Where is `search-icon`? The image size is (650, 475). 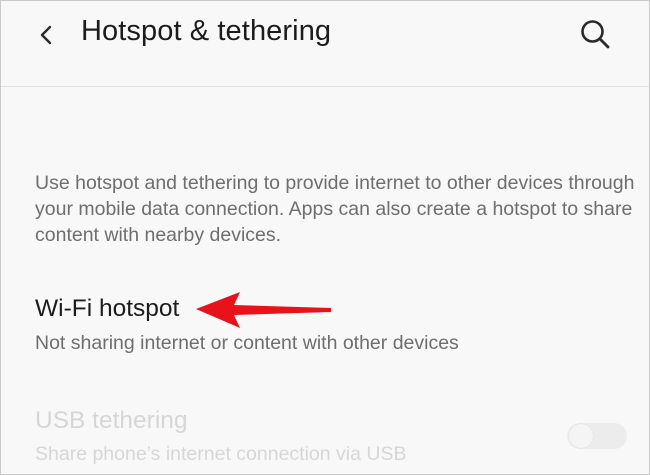 search-icon is located at coordinates (595, 34).